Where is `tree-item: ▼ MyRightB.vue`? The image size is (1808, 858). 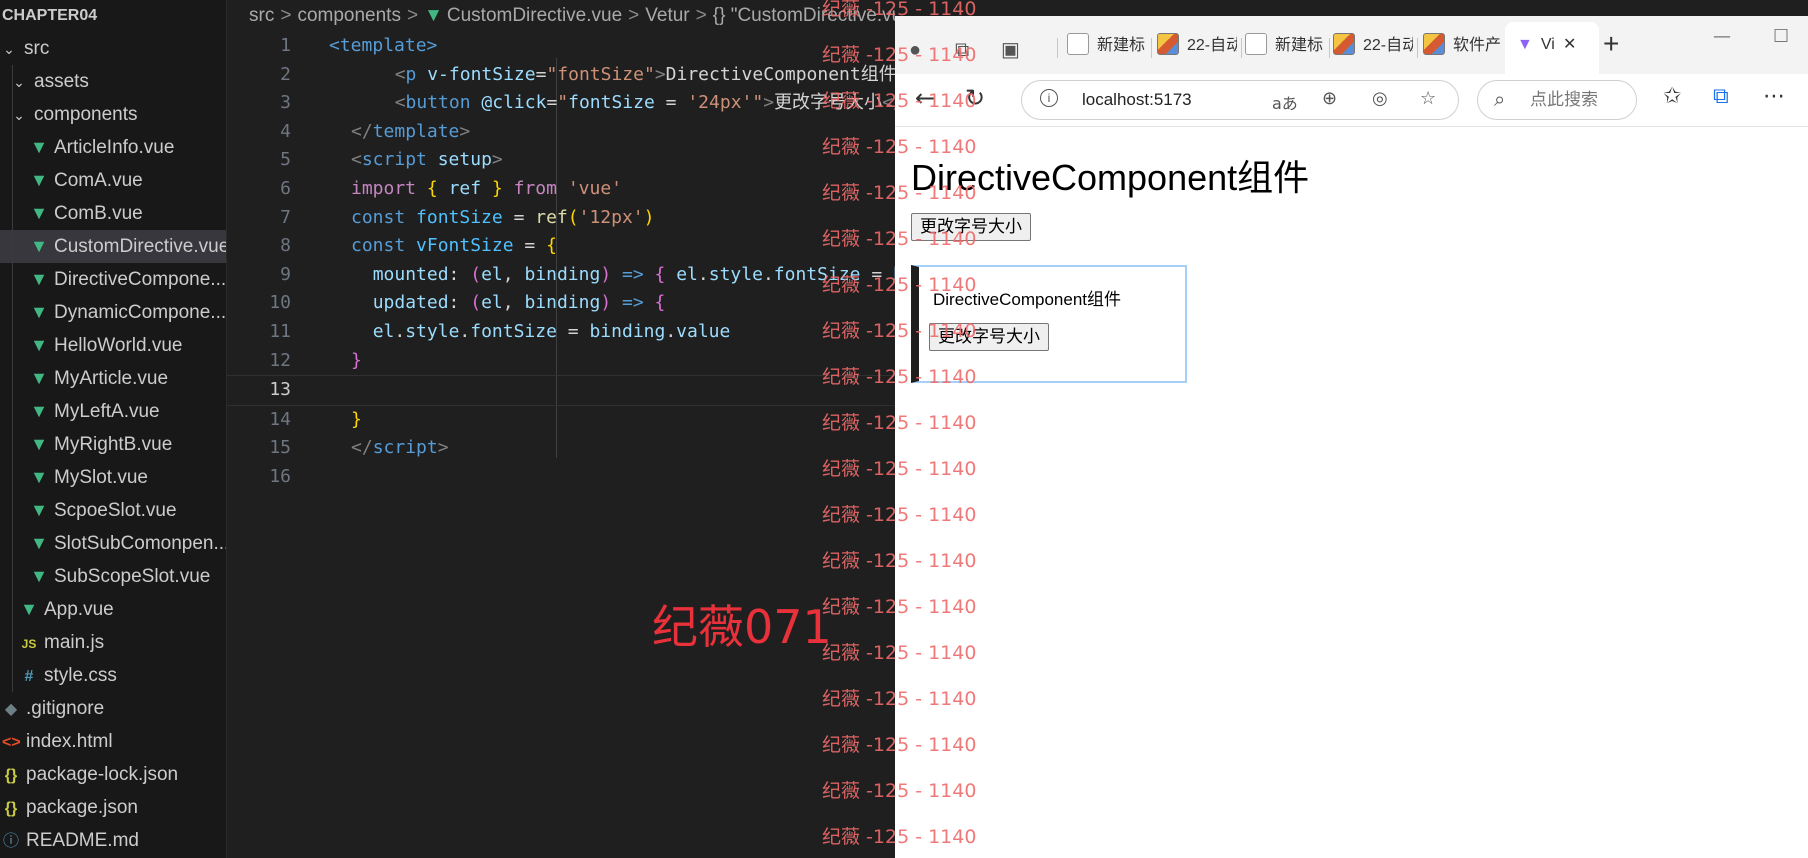 tree-item: ▼ MyRightB.vue is located at coordinates (113, 444).